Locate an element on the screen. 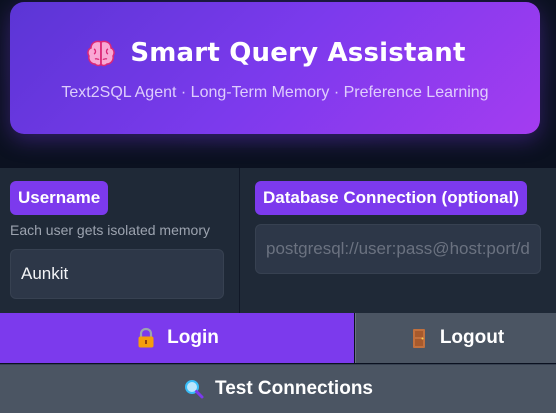 This screenshot has width=556, height=413. door-icon is located at coordinates (419, 338).